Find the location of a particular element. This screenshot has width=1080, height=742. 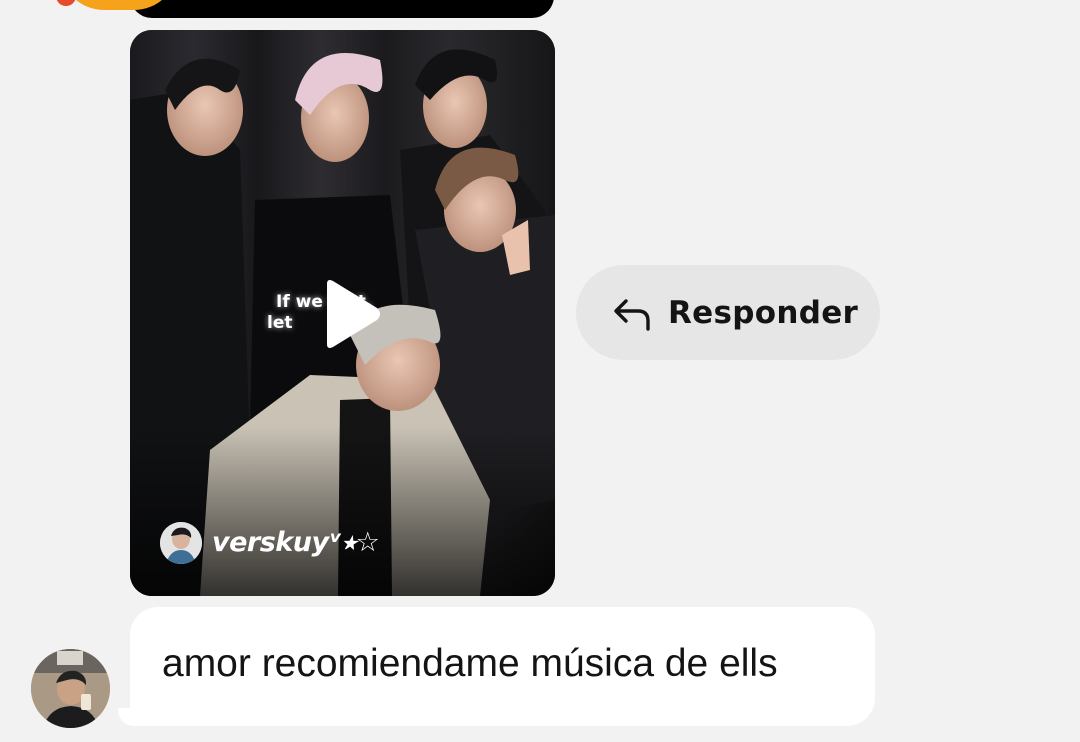

reply-button: Responder is located at coordinates (728, 312).